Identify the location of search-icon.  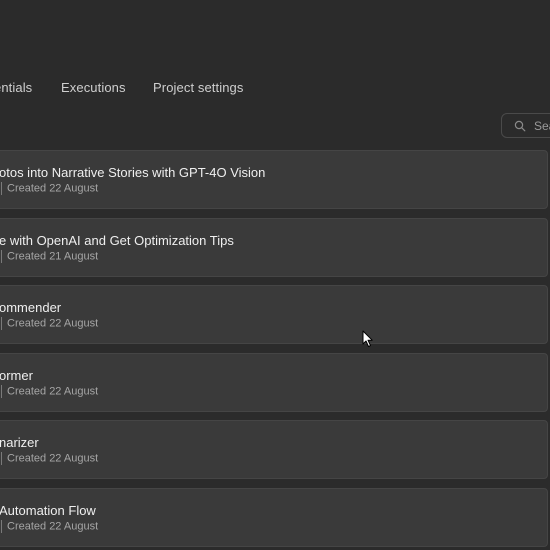
(520, 126).